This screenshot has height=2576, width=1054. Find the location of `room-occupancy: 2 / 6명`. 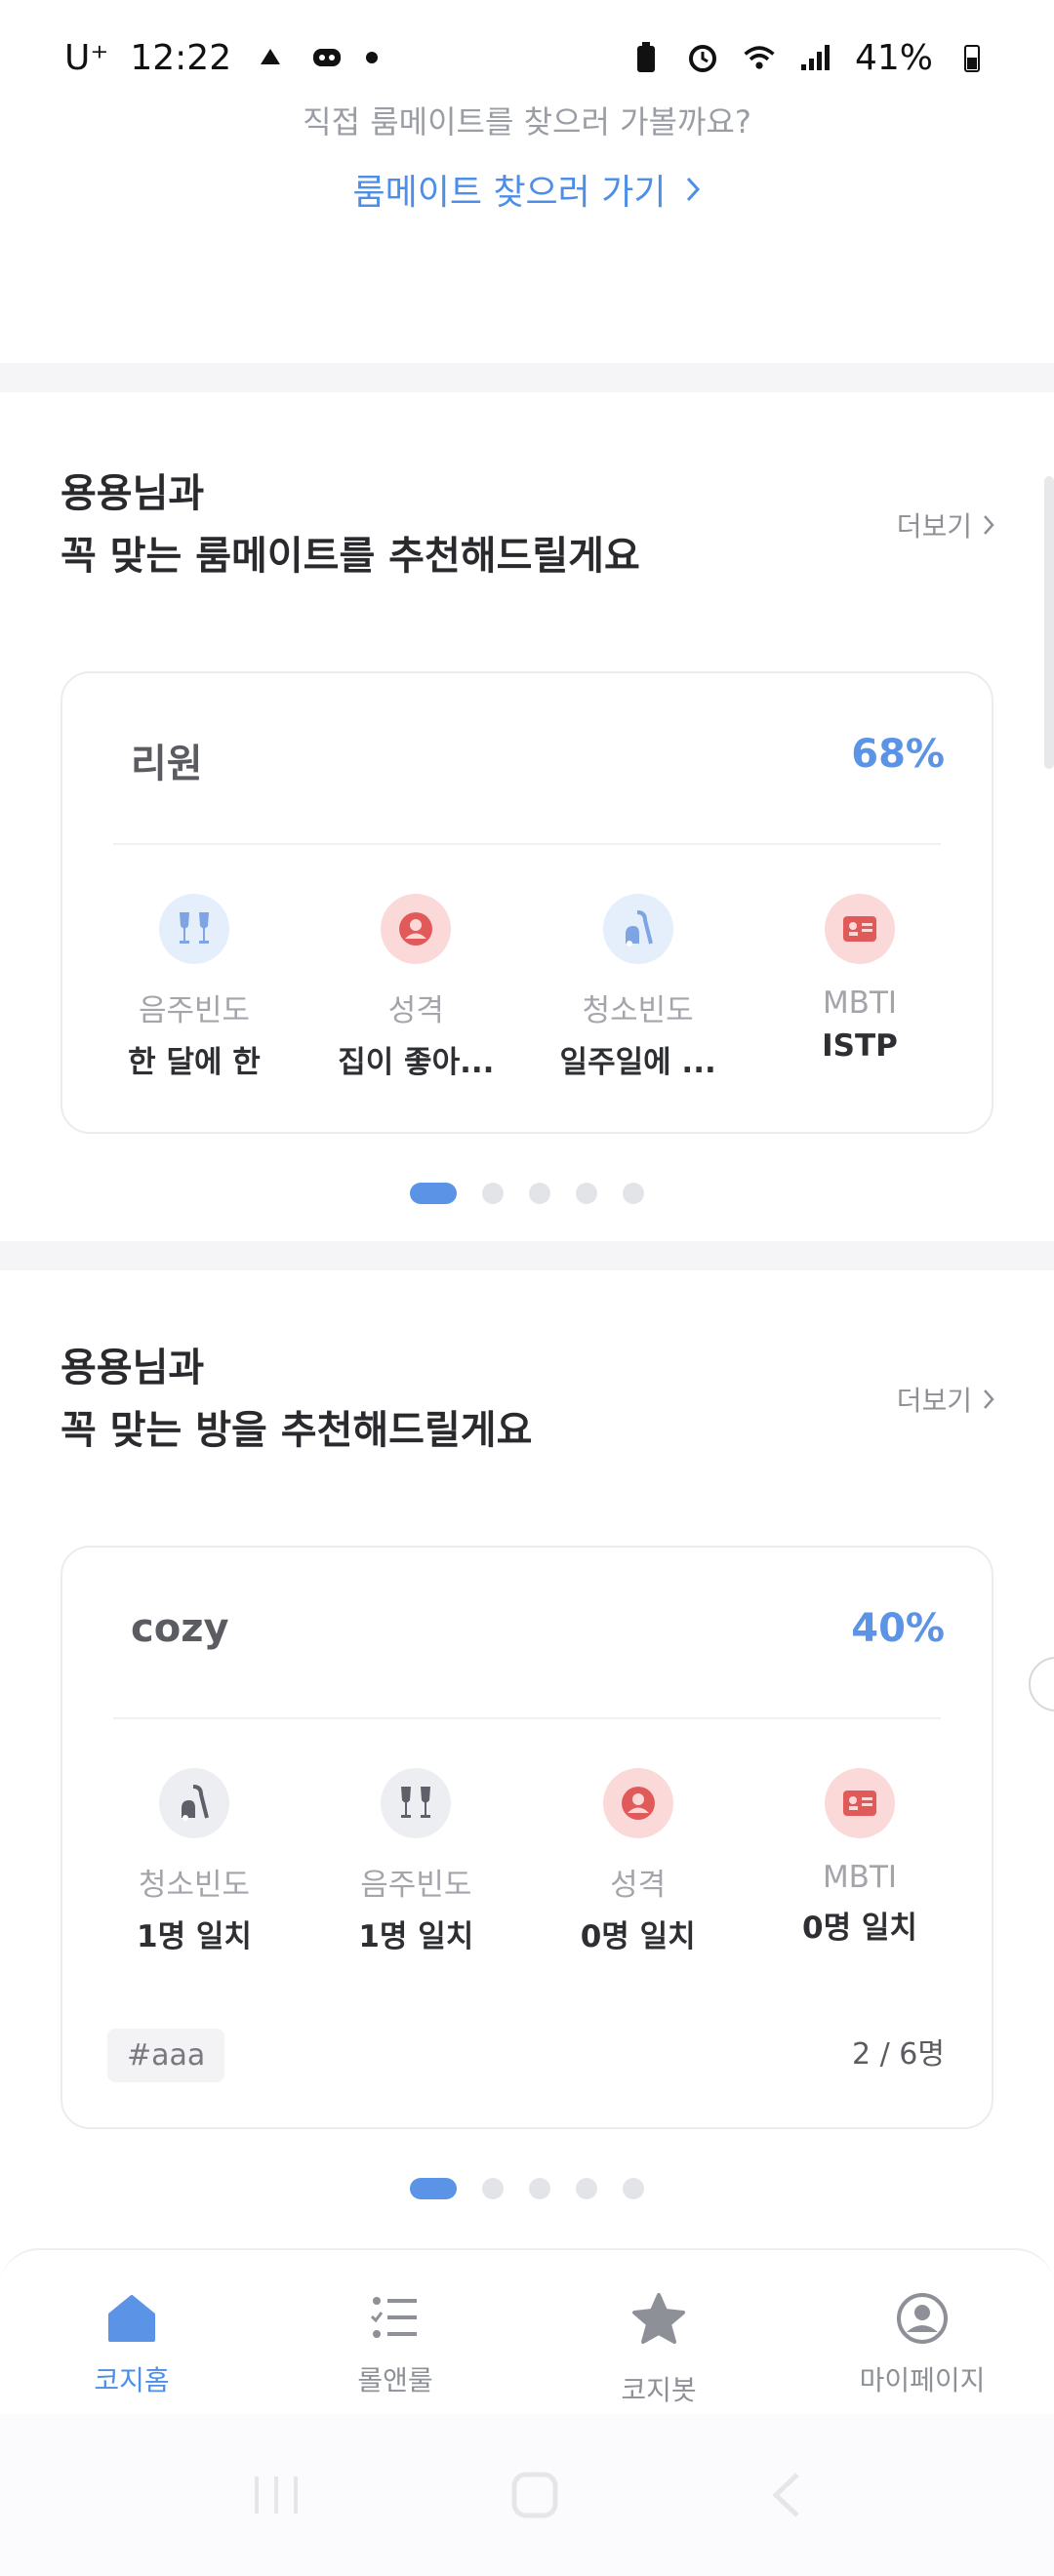

room-occupancy: 2 / 6명 is located at coordinates (898, 2054).